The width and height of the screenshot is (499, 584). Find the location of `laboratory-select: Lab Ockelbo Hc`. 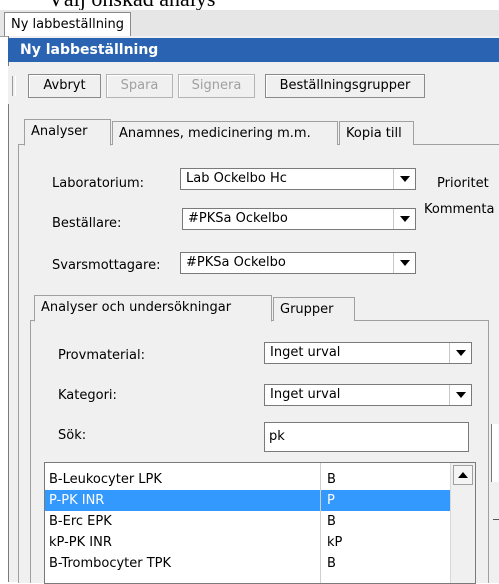

laboratory-select: Lab Ockelbo Hc is located at coordinates (298, 179).